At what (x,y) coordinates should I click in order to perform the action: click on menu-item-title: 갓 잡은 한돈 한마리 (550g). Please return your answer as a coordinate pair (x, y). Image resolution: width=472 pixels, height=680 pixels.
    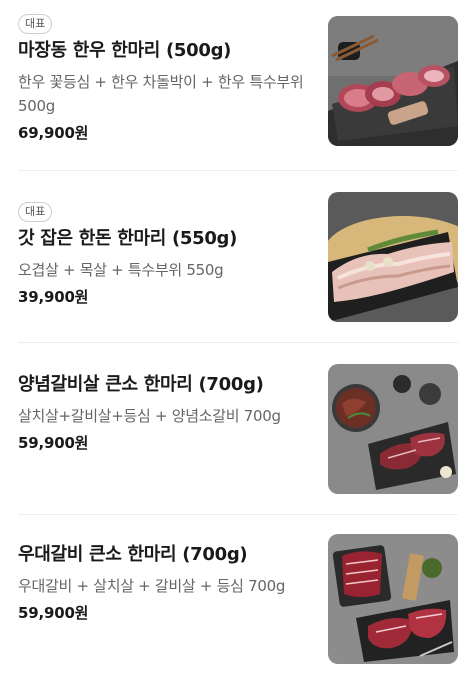
    Looking at the image, I should click on (128, 238).